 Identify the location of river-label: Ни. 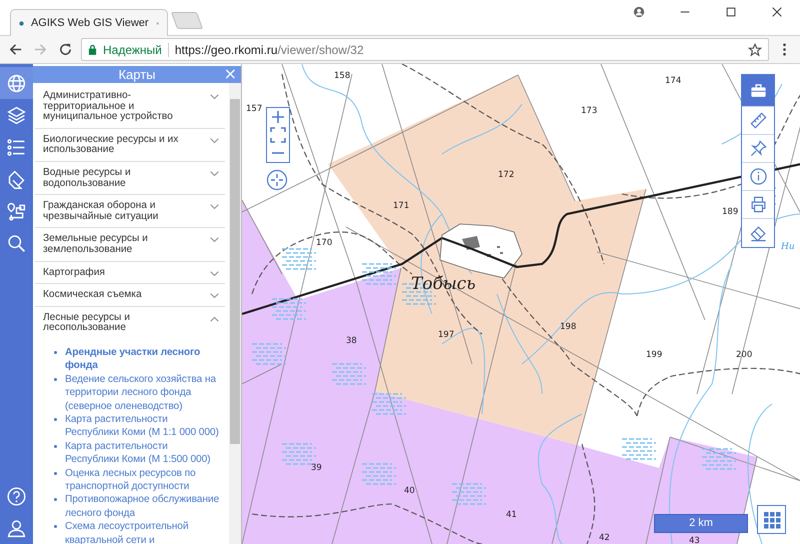
(788, 247).